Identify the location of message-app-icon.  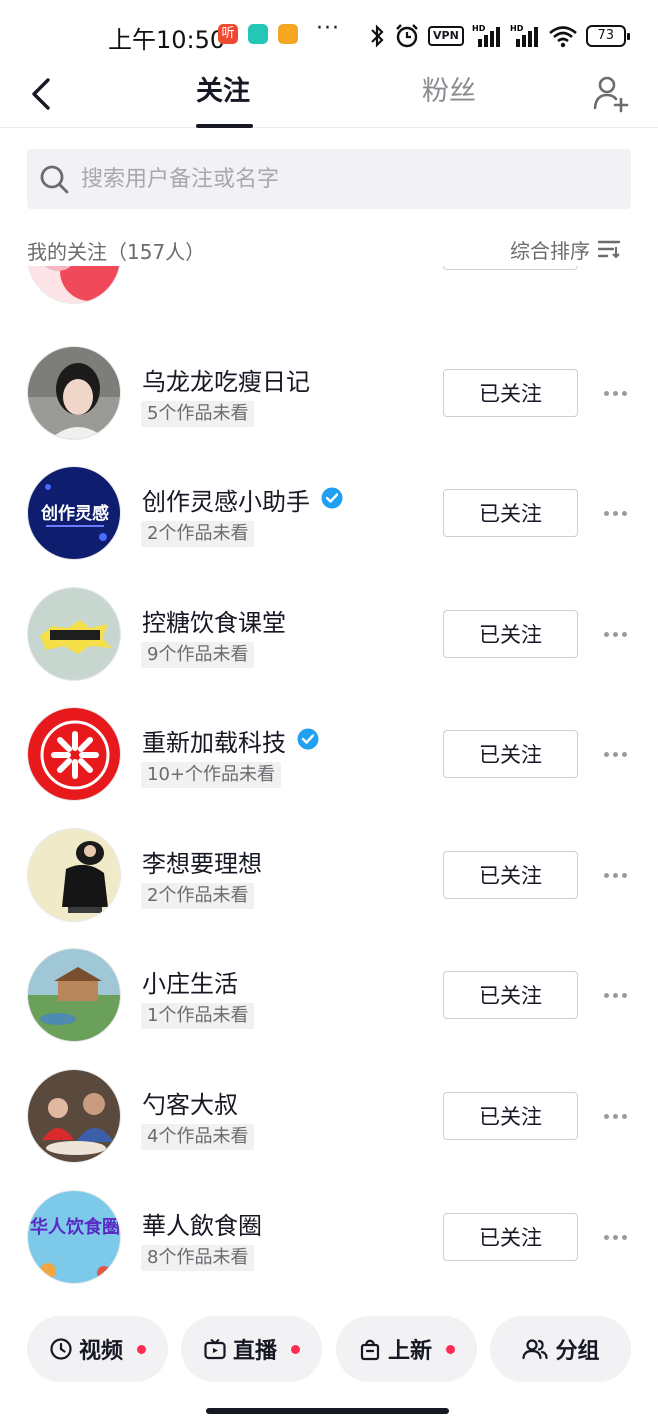
(258, 34).